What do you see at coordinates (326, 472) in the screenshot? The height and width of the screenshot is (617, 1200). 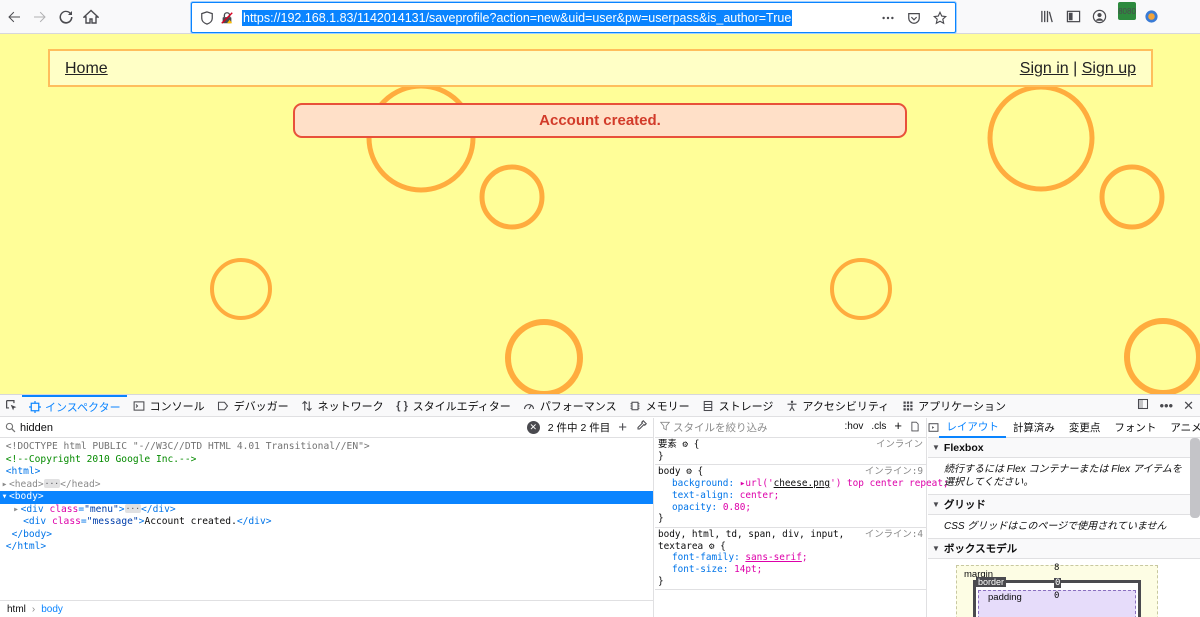 I see `markup-line: <html>` at bounding box center [326, 472].